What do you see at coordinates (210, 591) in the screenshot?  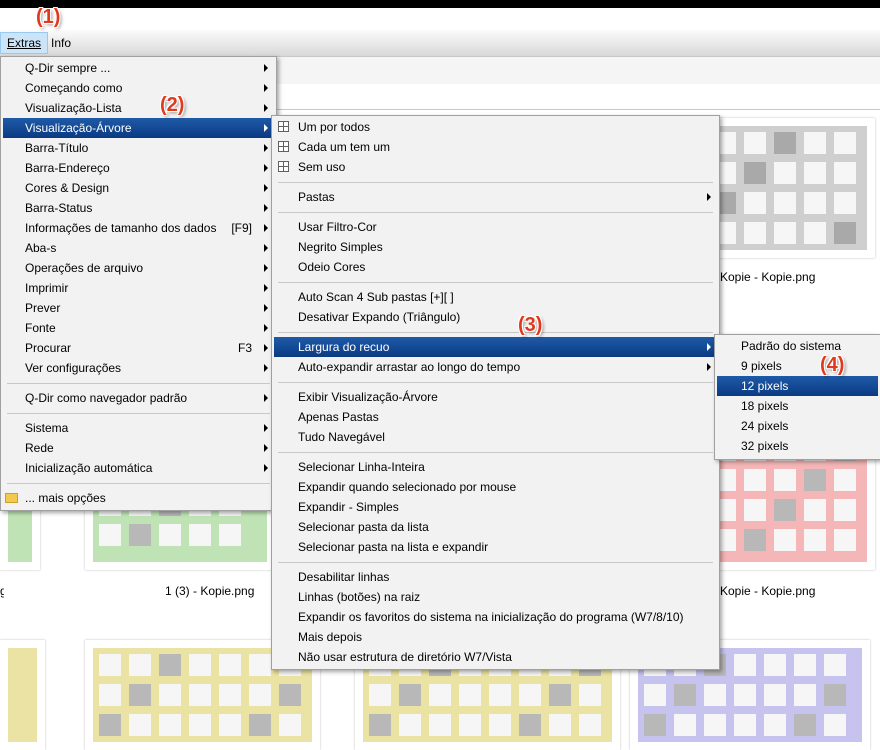 I see `thumb-label: 1 (3) - Kopie.png` at bounding box center [210, 591].